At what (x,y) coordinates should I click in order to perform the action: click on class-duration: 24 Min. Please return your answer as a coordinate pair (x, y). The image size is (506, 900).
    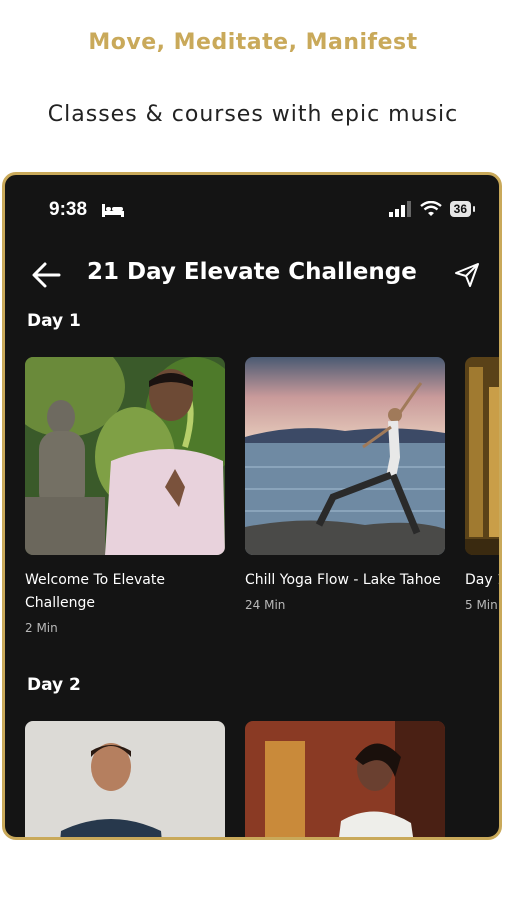
    Looking at the image, I should click on (265, 605).